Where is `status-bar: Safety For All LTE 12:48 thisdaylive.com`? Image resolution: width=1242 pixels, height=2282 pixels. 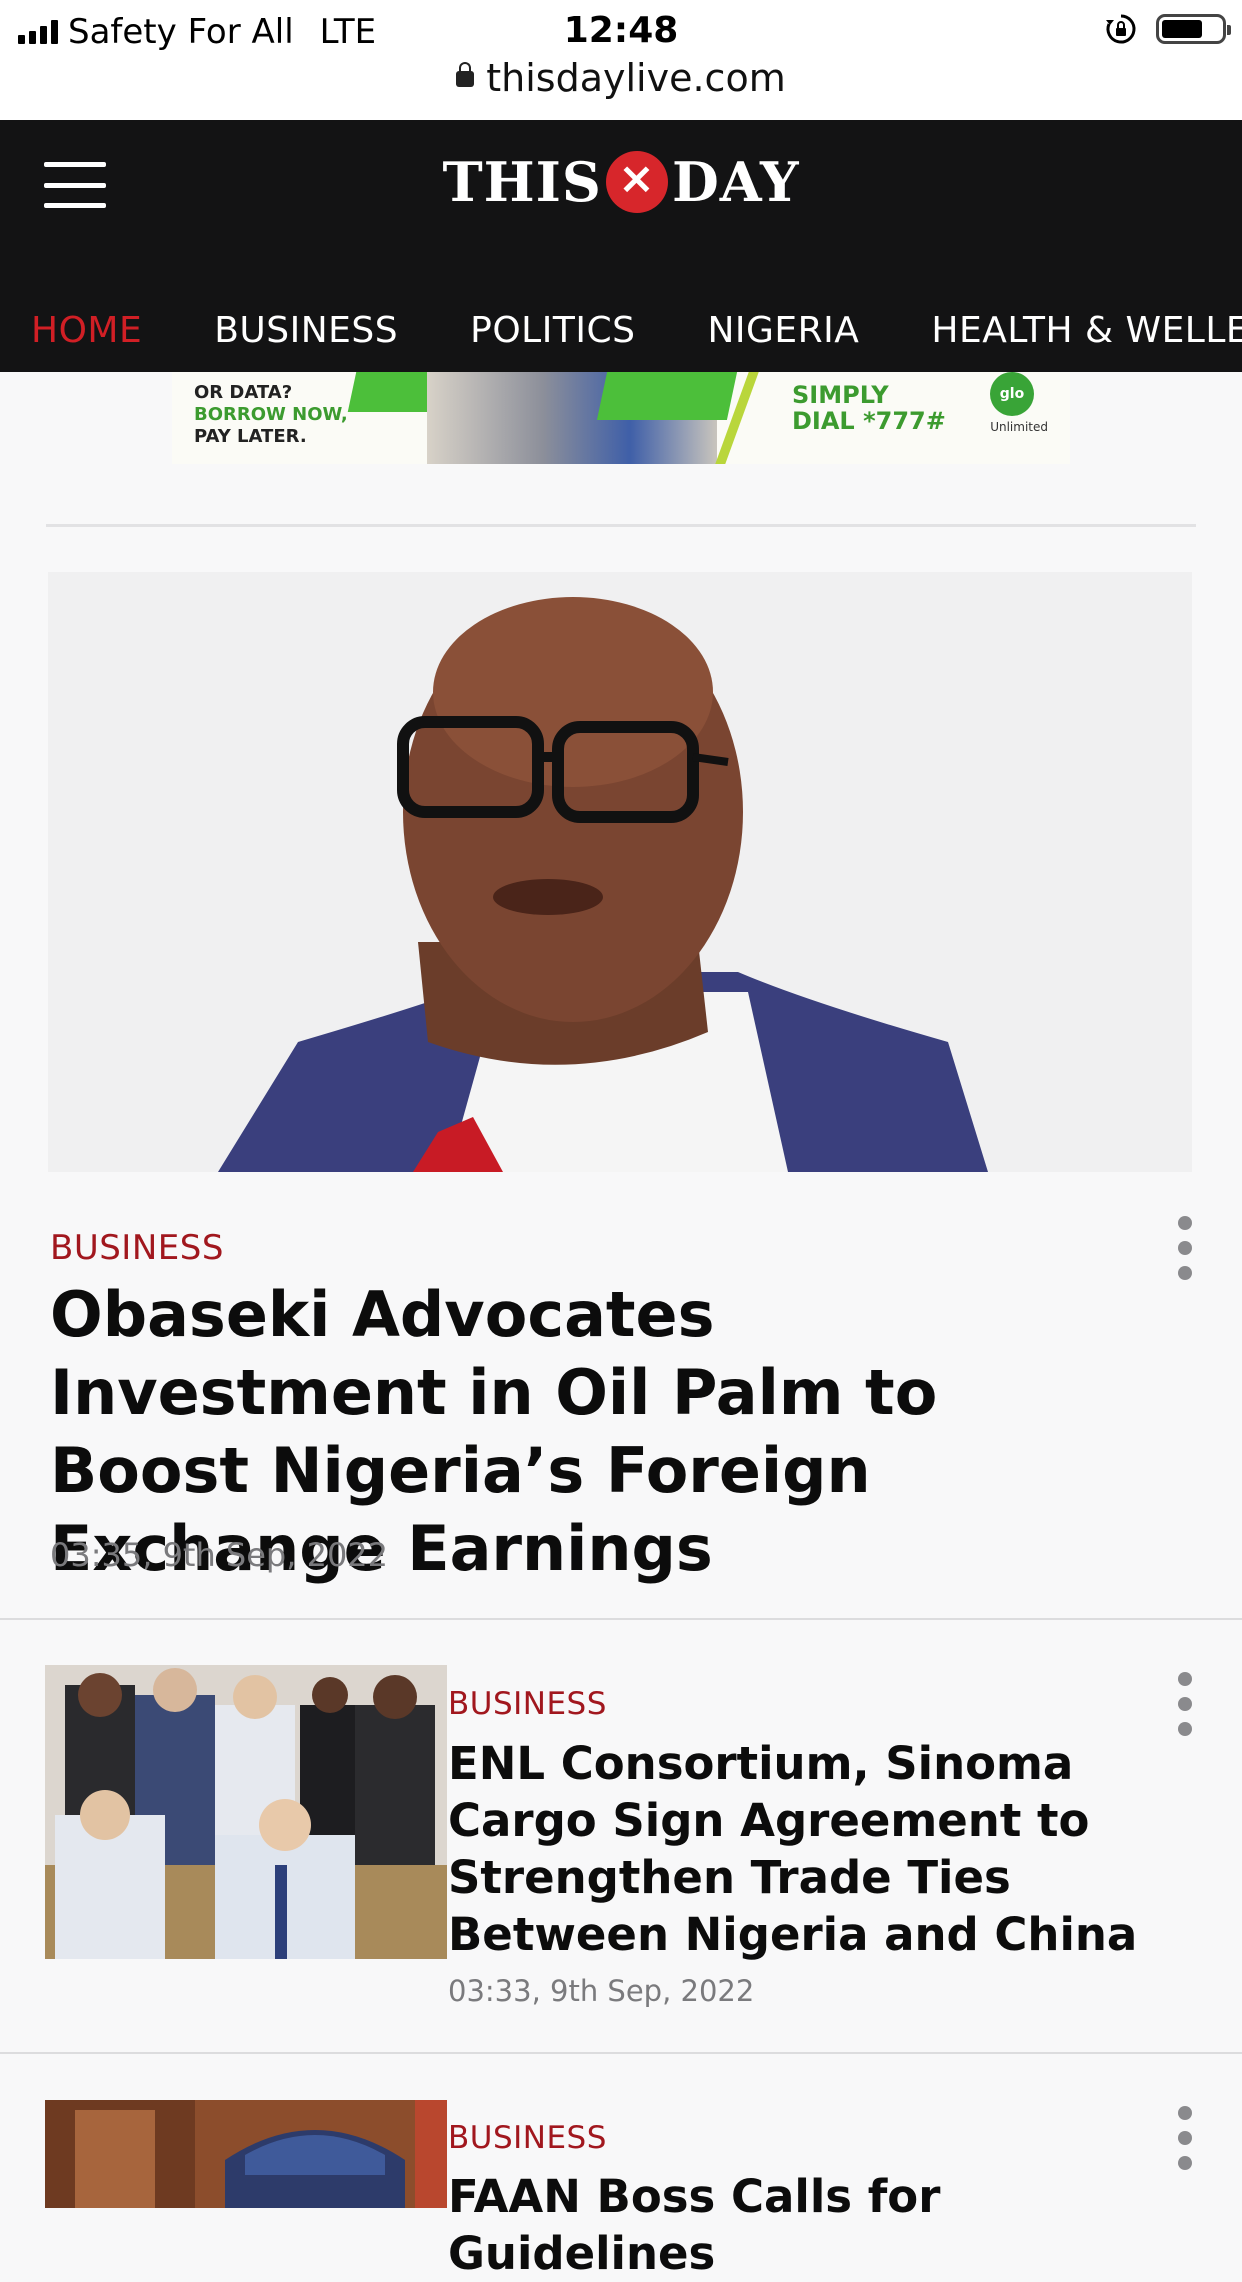
status-bar: Safety For All LTE 12:48 thisdaylive.com is located at coordinates (621, 60).